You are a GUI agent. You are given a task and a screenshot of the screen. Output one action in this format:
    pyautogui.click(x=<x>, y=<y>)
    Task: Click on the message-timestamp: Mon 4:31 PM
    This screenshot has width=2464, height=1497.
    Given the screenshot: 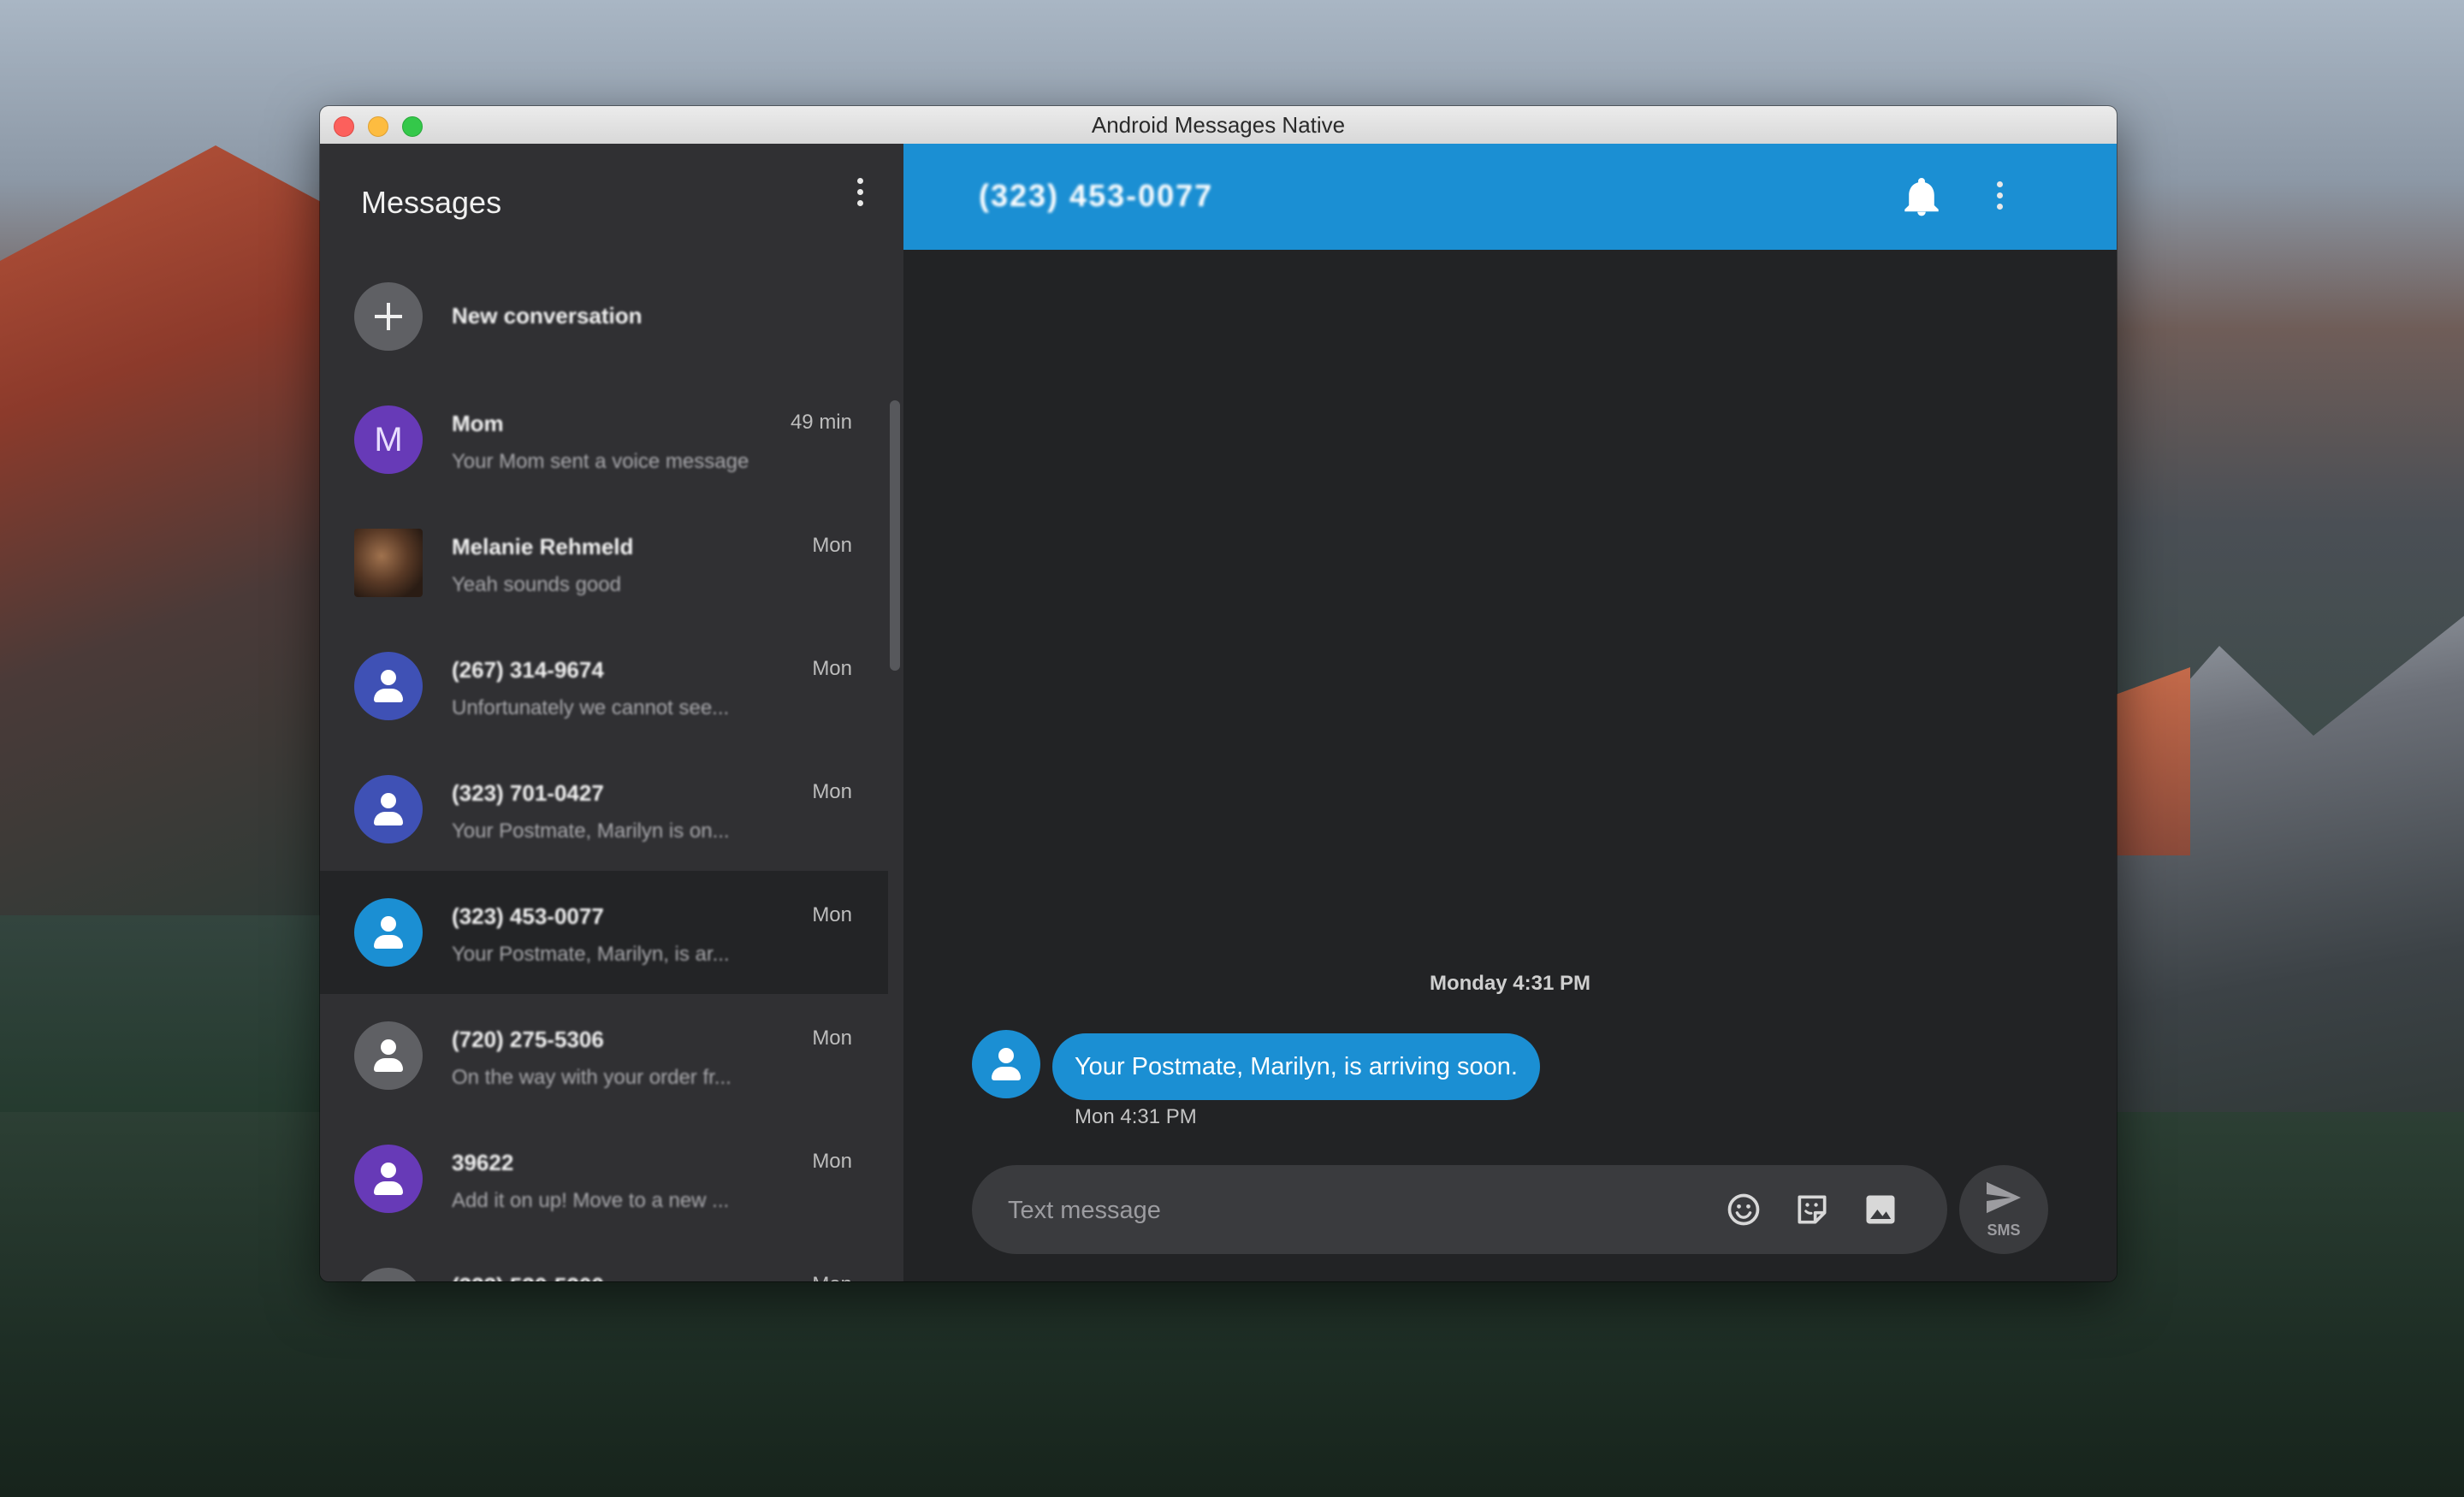 What is the action you would take?
    pyautogui.click(x=1136, y=1116)
    